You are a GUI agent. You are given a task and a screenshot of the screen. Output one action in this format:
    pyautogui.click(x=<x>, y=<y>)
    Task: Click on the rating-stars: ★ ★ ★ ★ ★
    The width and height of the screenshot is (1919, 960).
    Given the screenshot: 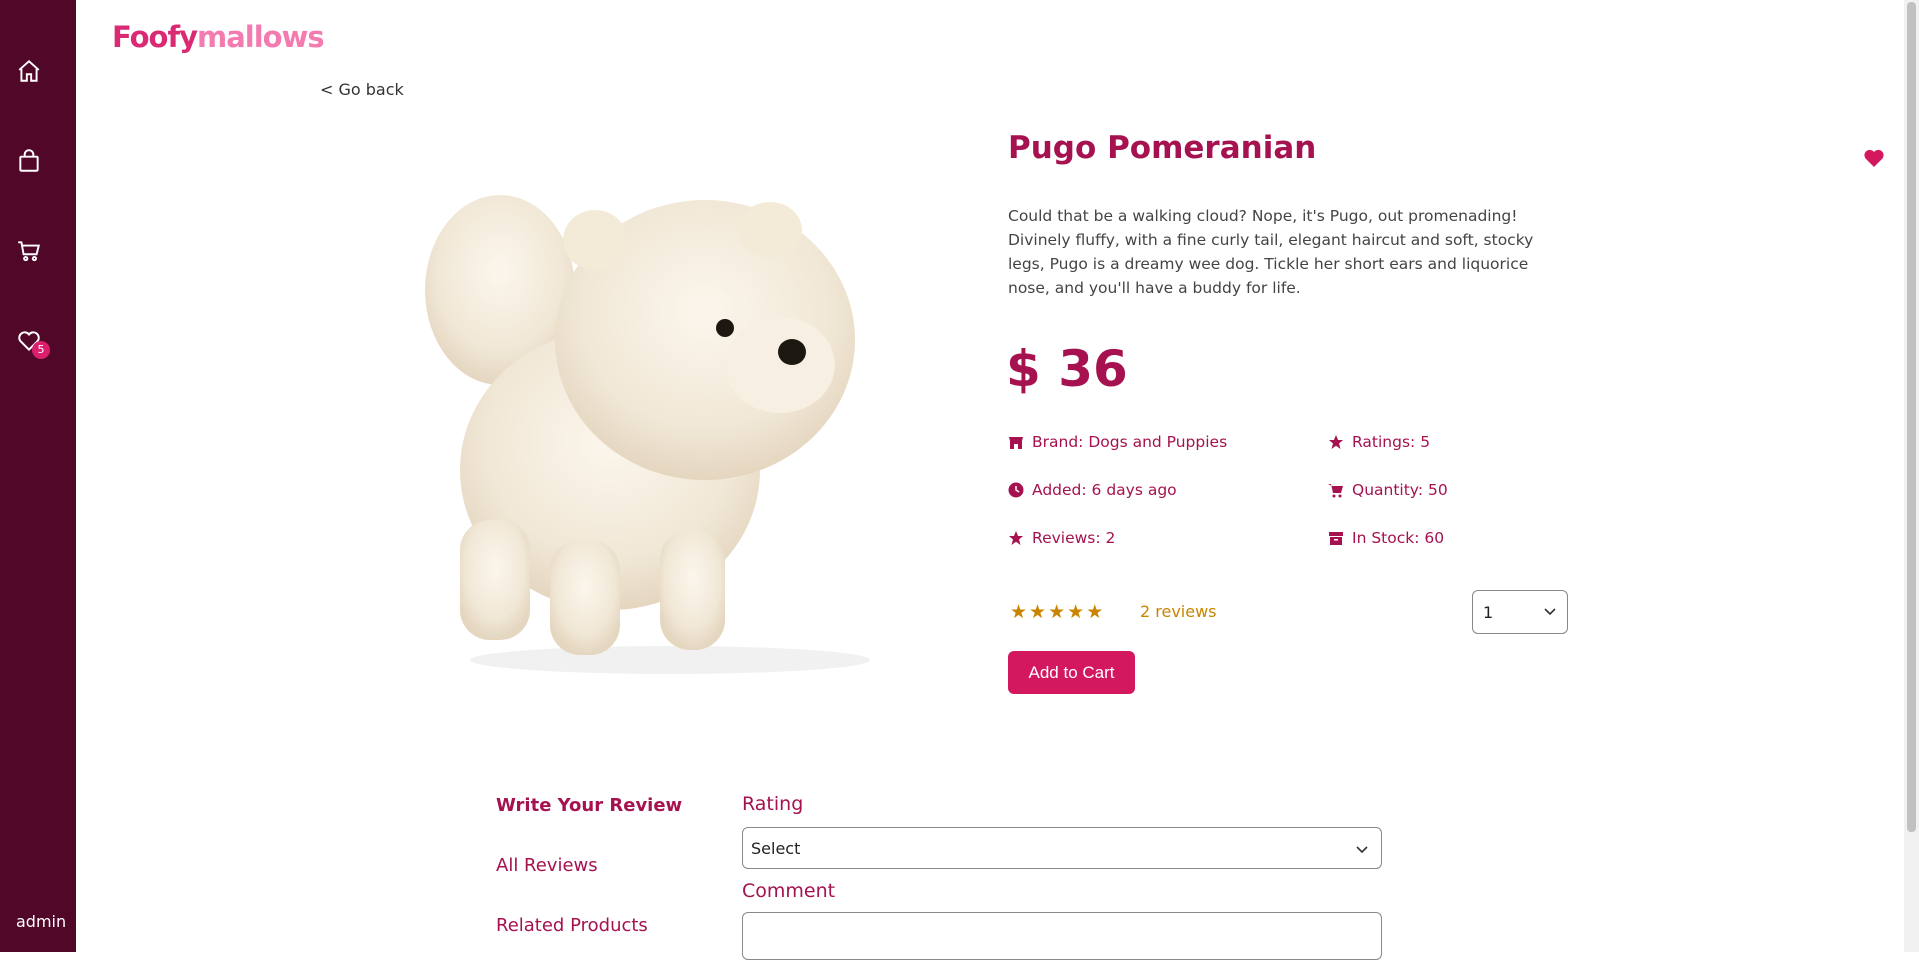 What is the action you would take?
    pyautogui.click(x=1056, y=612)
    